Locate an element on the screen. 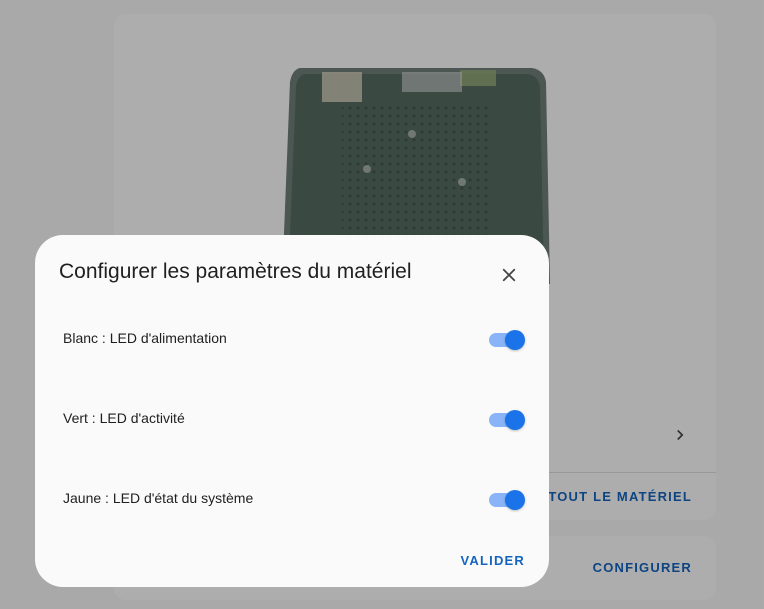 The image size is (764, 609). setting-row-activity-led: Vert : LED d'activité is located at coordinates (294, 419).